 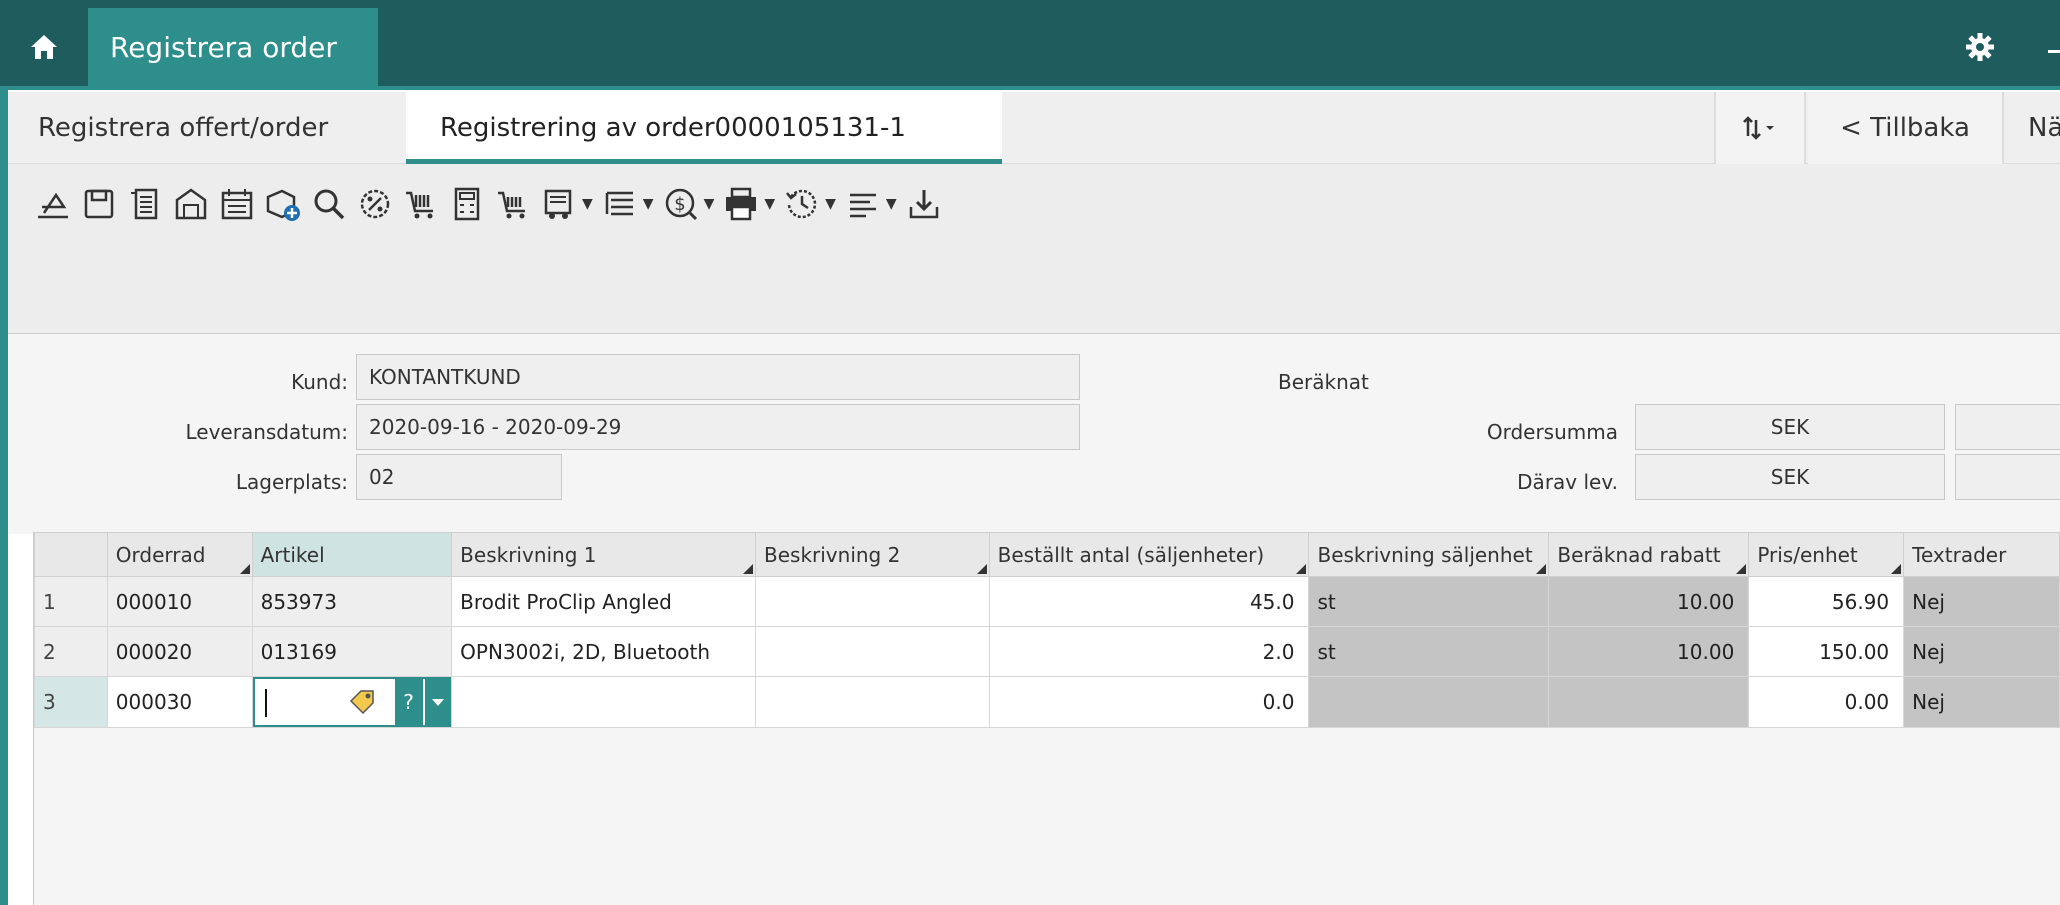 I want to click on cell-orderrad: 000010, so click(x=179, y=601).